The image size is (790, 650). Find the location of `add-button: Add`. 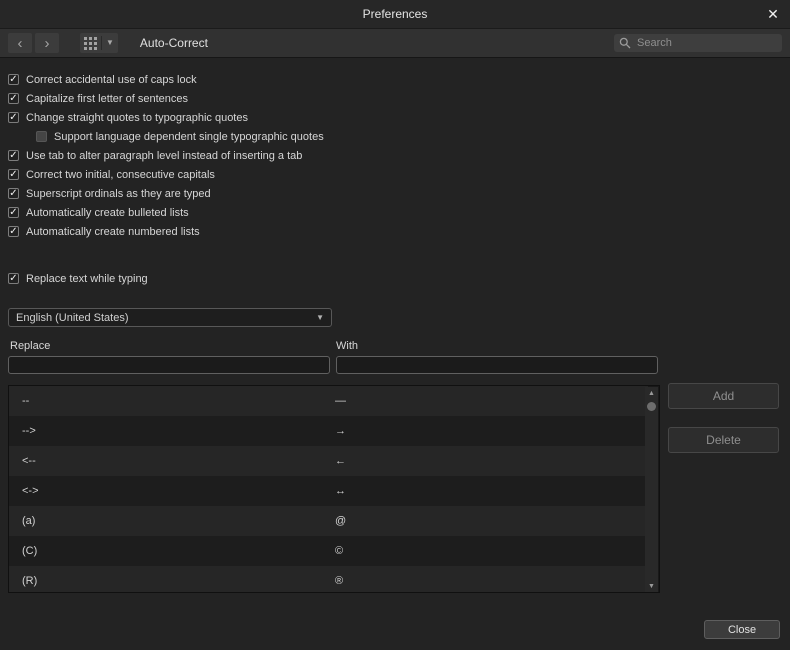

add-button: Add is located at coordinates (723, 396).